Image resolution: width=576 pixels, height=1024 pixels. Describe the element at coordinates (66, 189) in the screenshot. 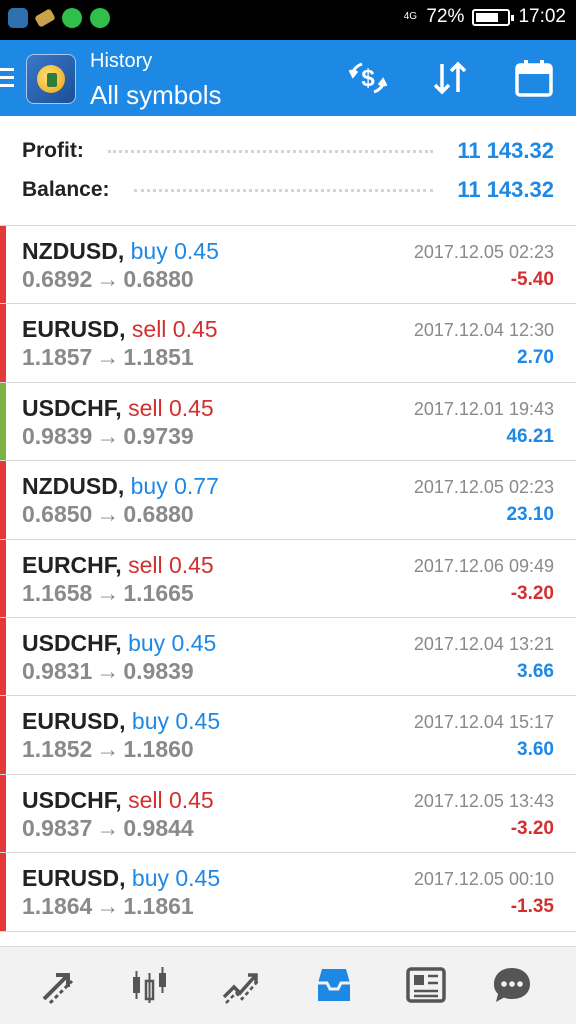

I see `balance-label: Balance:` at that location.